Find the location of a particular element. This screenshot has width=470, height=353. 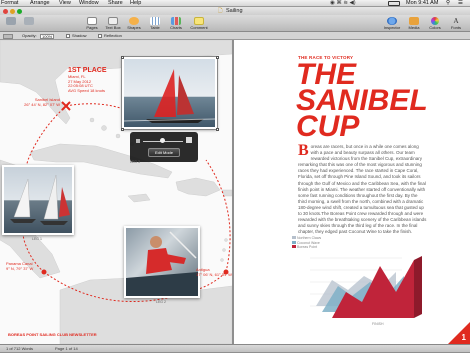

small-image-icon is located at coordinates (138, 141).